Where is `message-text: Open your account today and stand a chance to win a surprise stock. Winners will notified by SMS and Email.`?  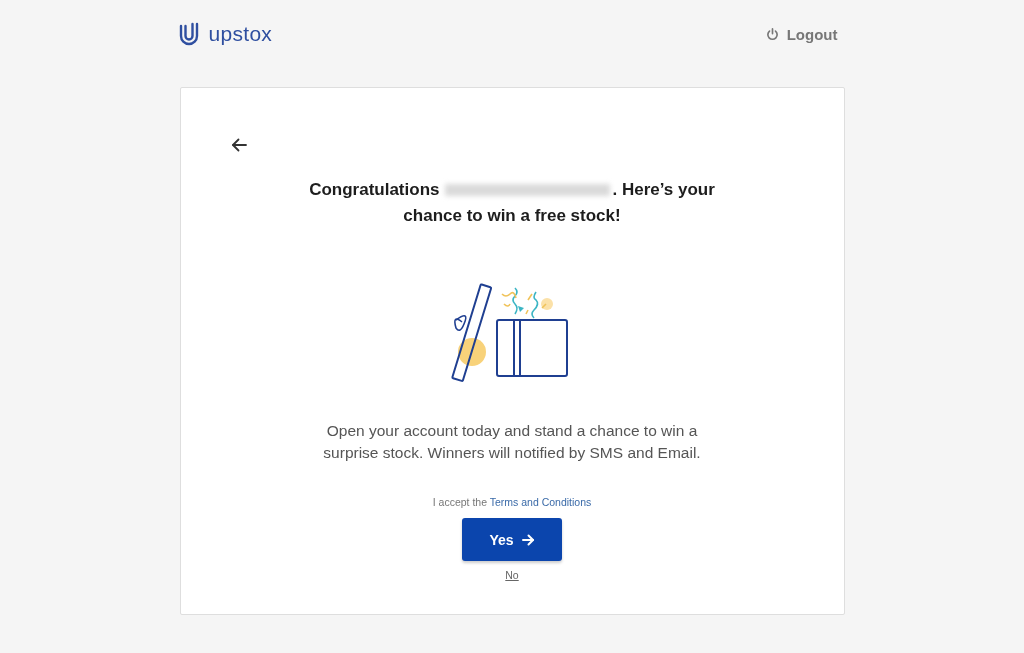 message-text: Open your account today and stand a chance to win a surprise stock. Winners will notified by SMS and Email. is located at coordinates (512, 442).